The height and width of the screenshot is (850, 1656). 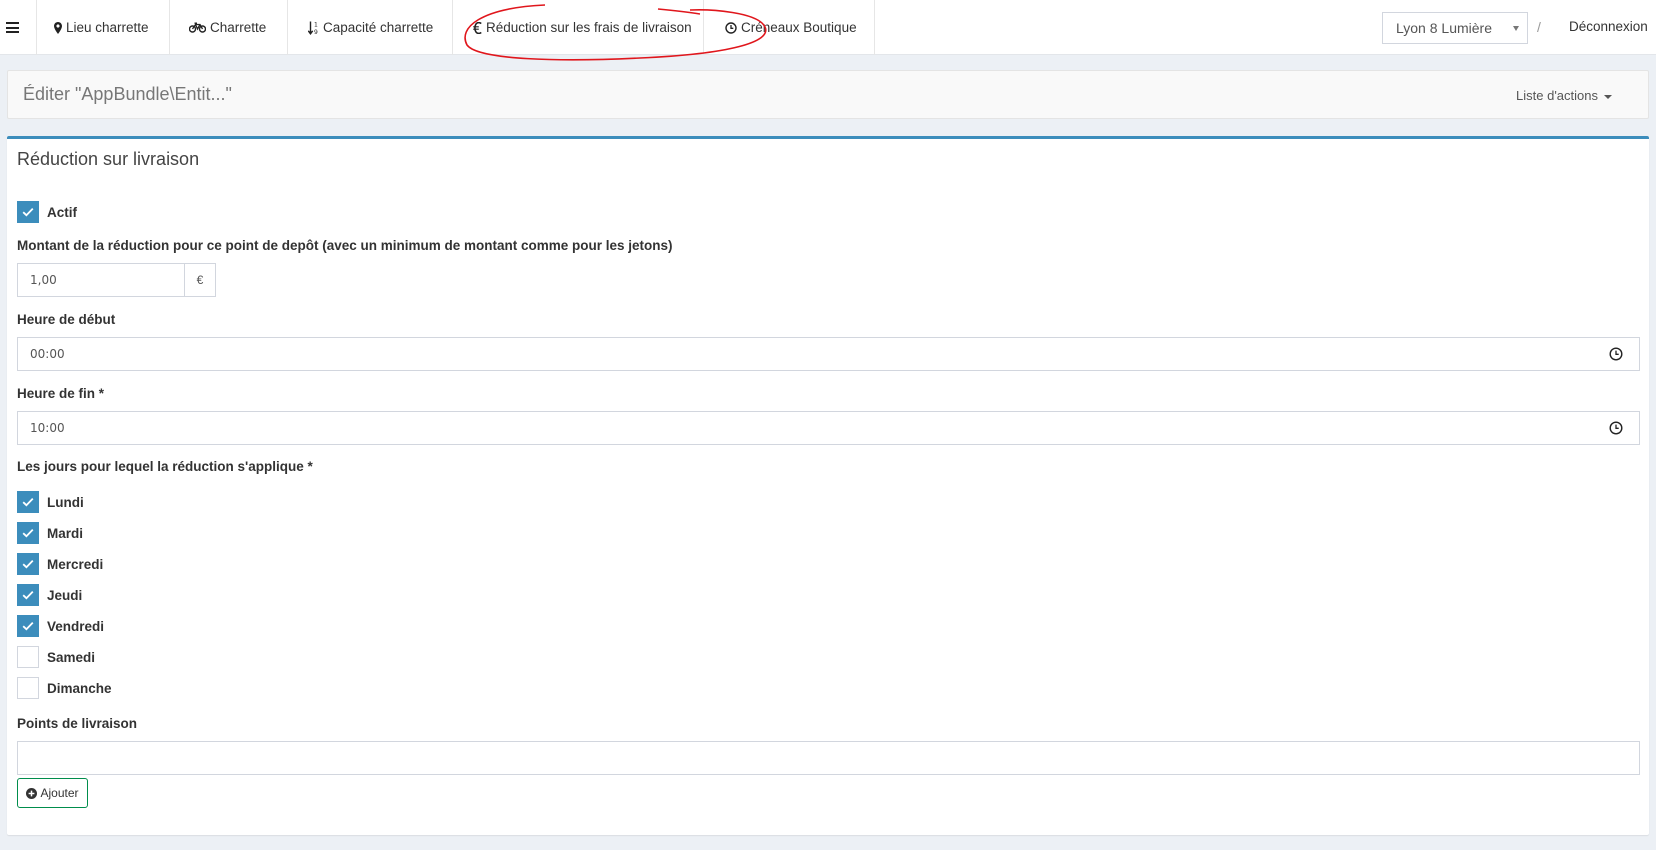 I want to click on nav-item-label: Créneaux Boutique, so click(x=799, y=27).